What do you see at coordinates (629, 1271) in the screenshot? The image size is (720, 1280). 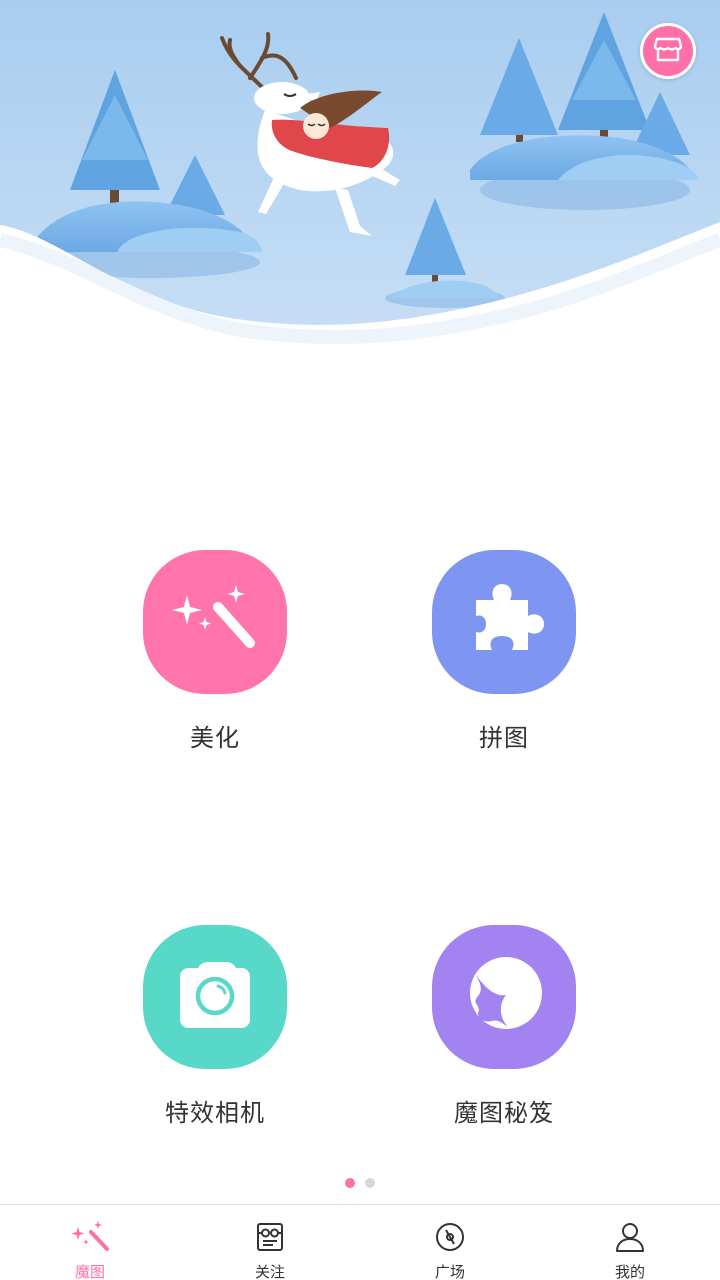 I see `tab-me-label: 我的` at bounding box center [629, 1271].